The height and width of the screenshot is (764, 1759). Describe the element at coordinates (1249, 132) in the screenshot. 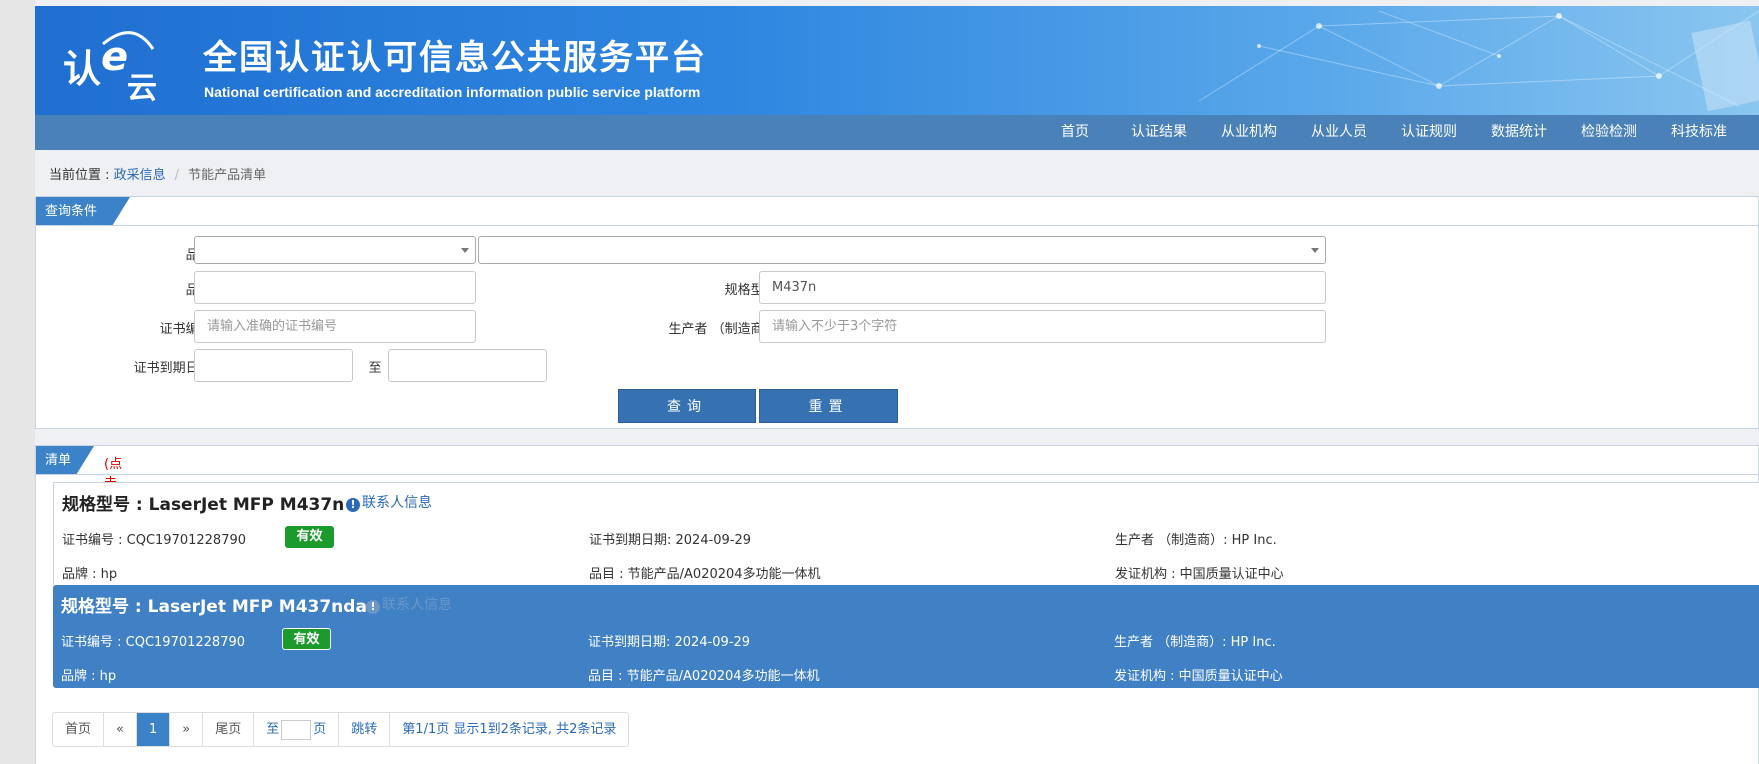

I see `nav-item-institutions: 从业机构` at that location.